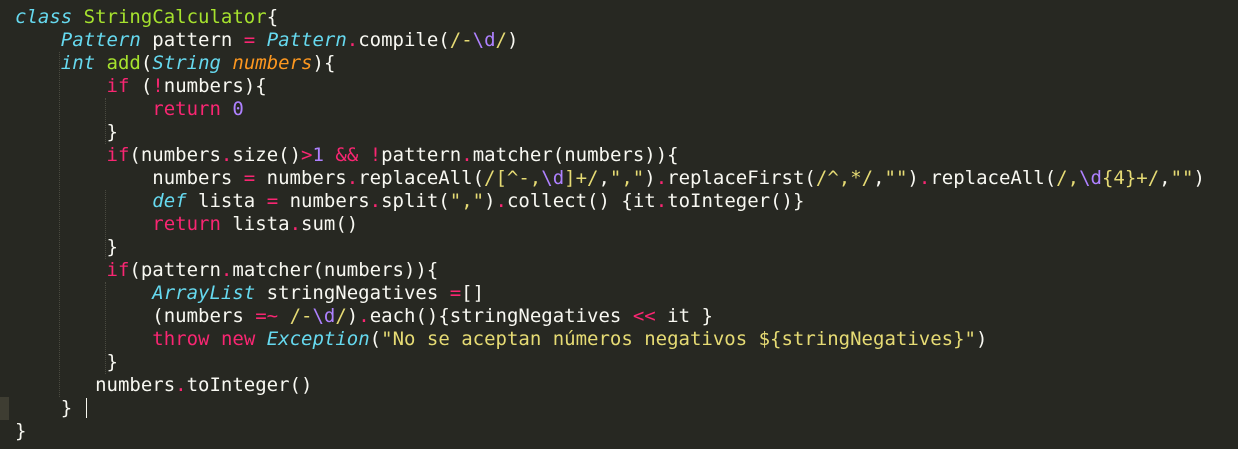  Describe the element at coordinates (318, 339) in the screenshot. I see `code-token: Exception` at that location.